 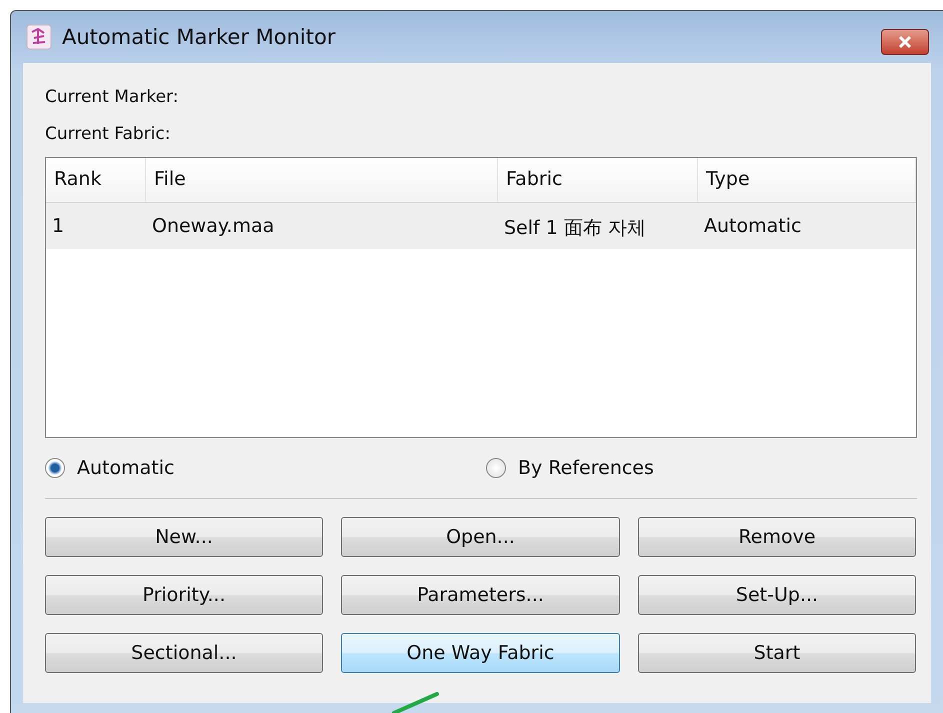 What do you see at coordinates (416, 702) in the screenshot?
I see `annotation-stroke` at bounding box center [416, 702].